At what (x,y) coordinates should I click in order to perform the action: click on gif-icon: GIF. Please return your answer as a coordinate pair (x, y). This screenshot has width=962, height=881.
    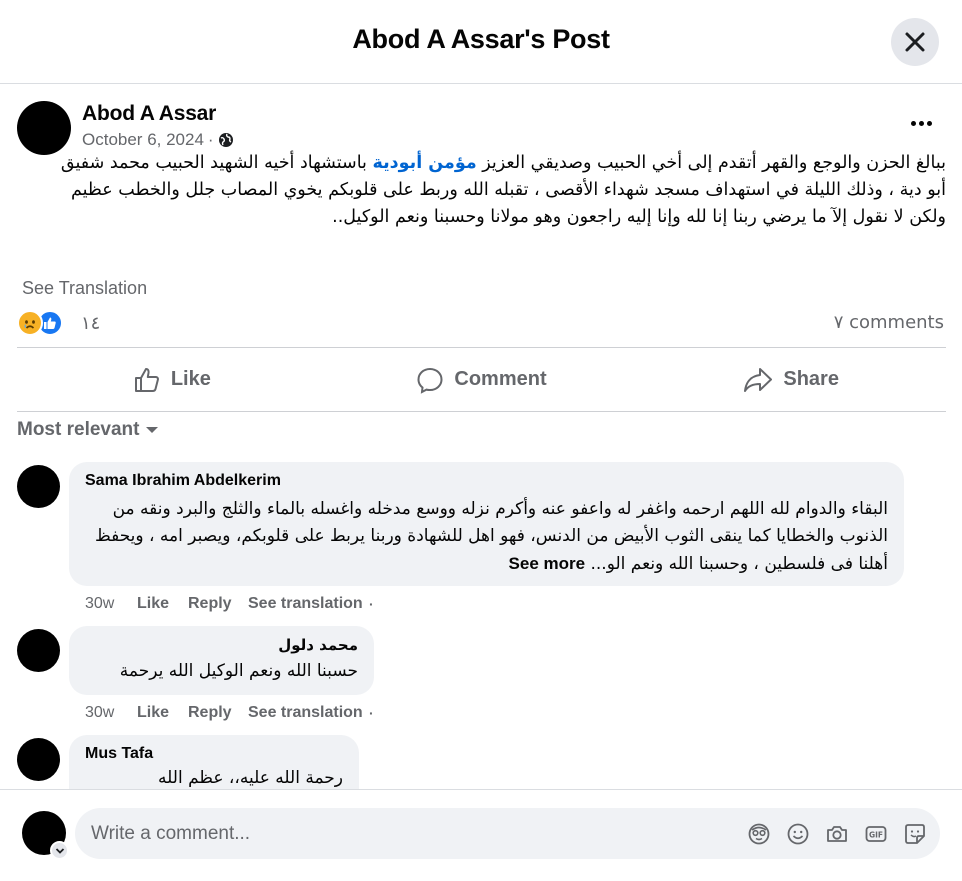
    Looking at the image, I should click on (876, 834).